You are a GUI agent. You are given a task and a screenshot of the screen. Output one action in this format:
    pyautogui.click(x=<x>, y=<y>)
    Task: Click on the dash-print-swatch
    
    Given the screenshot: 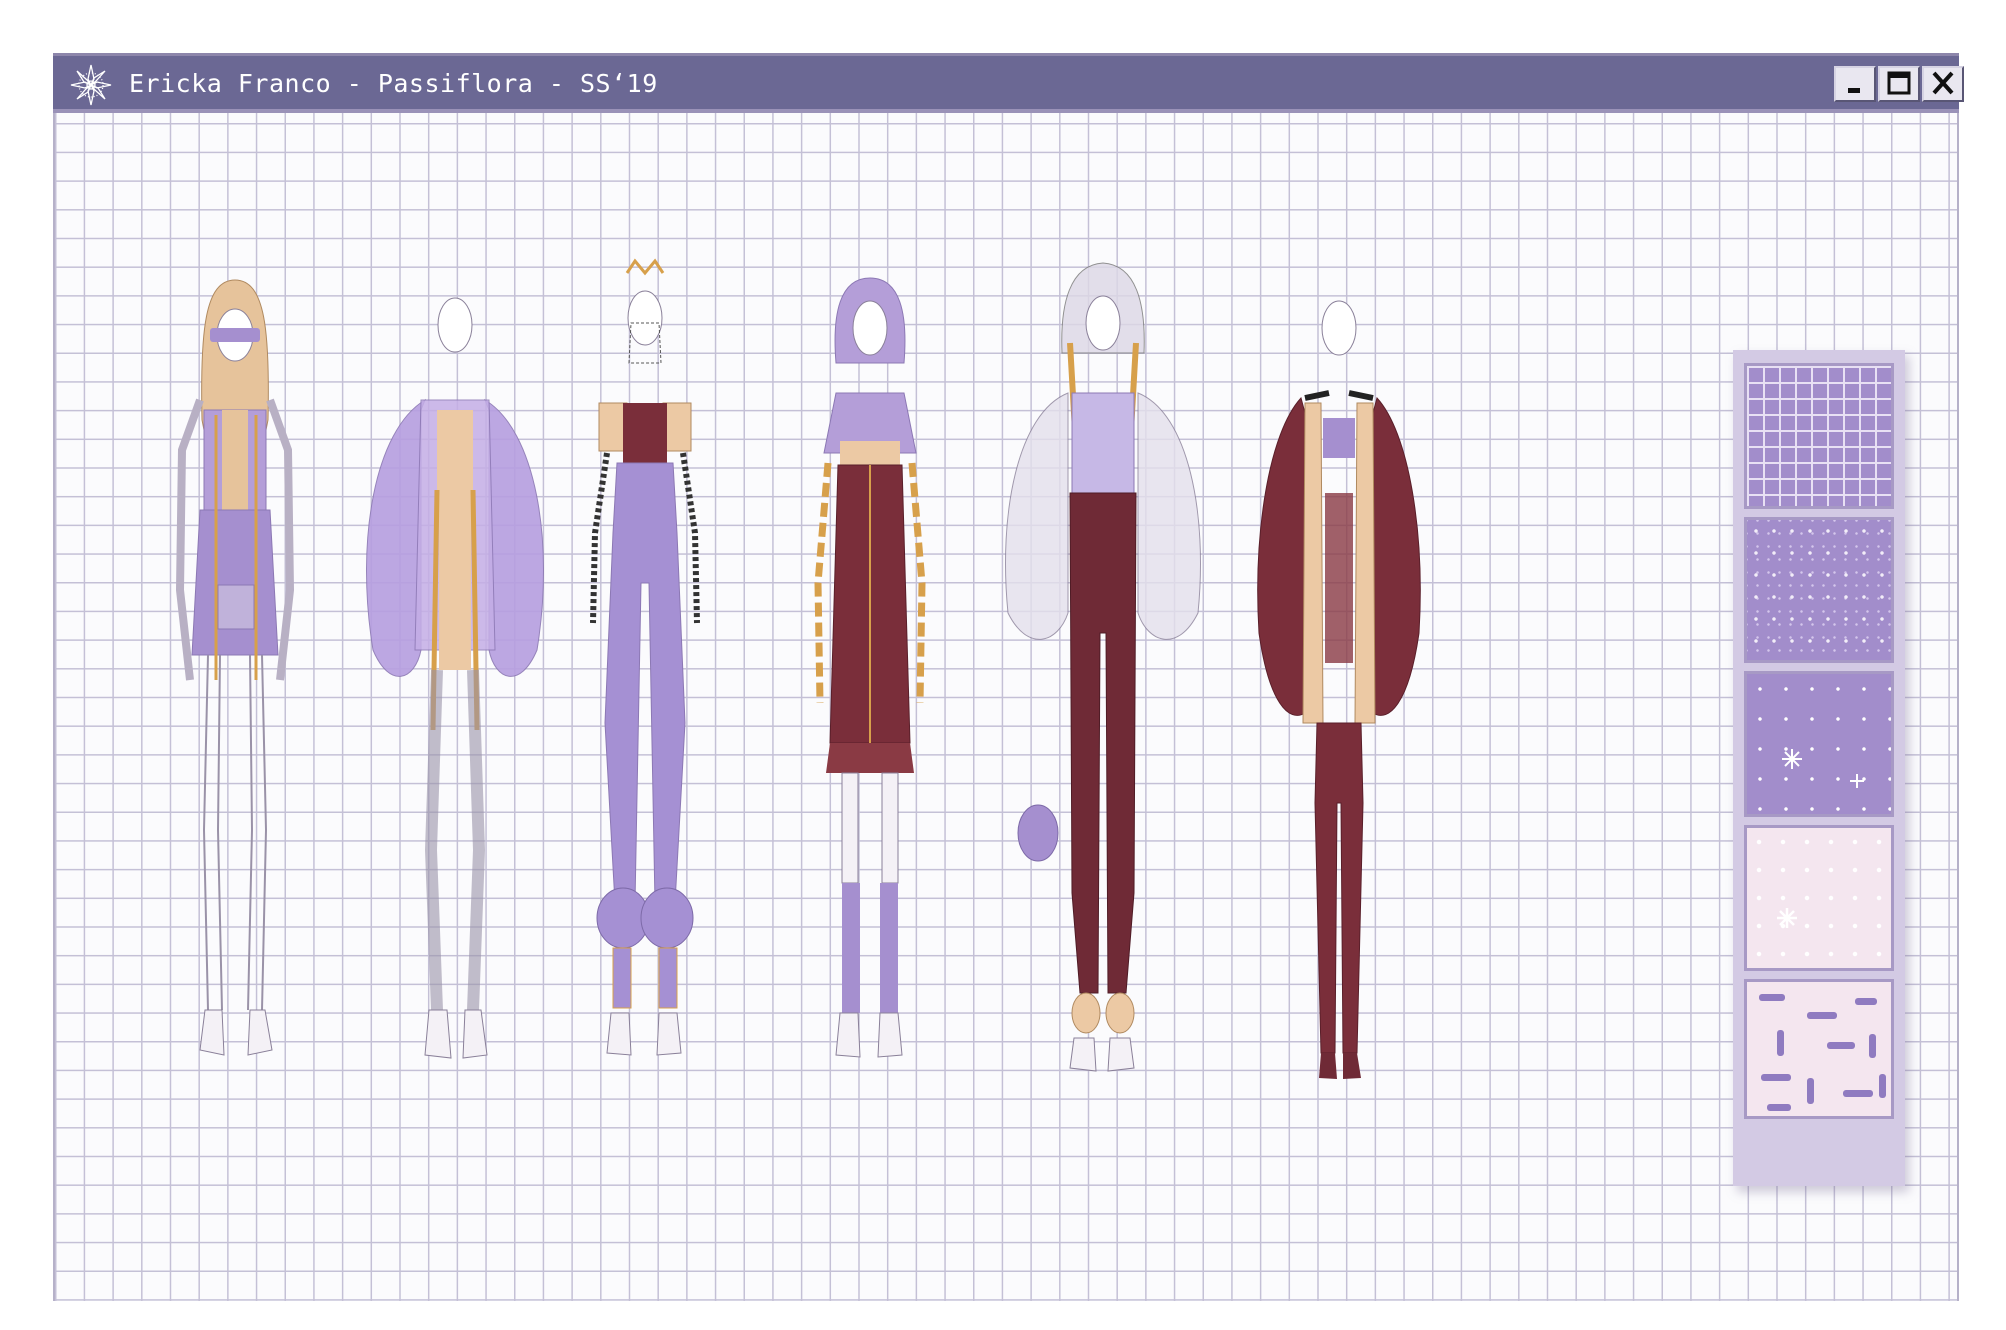 What is the action you would take?
    pyautogui.click(x=1819, y=1049)
    